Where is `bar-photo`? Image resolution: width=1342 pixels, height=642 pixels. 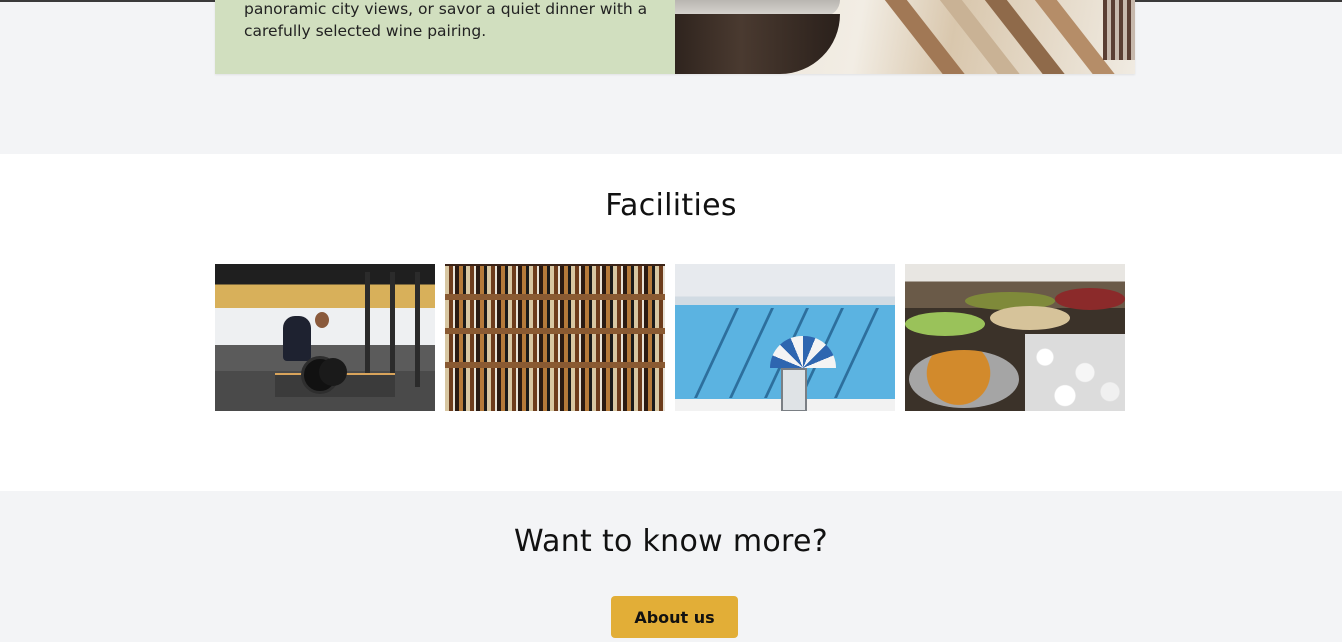 bar-photo is located at coordinates (555, 337).